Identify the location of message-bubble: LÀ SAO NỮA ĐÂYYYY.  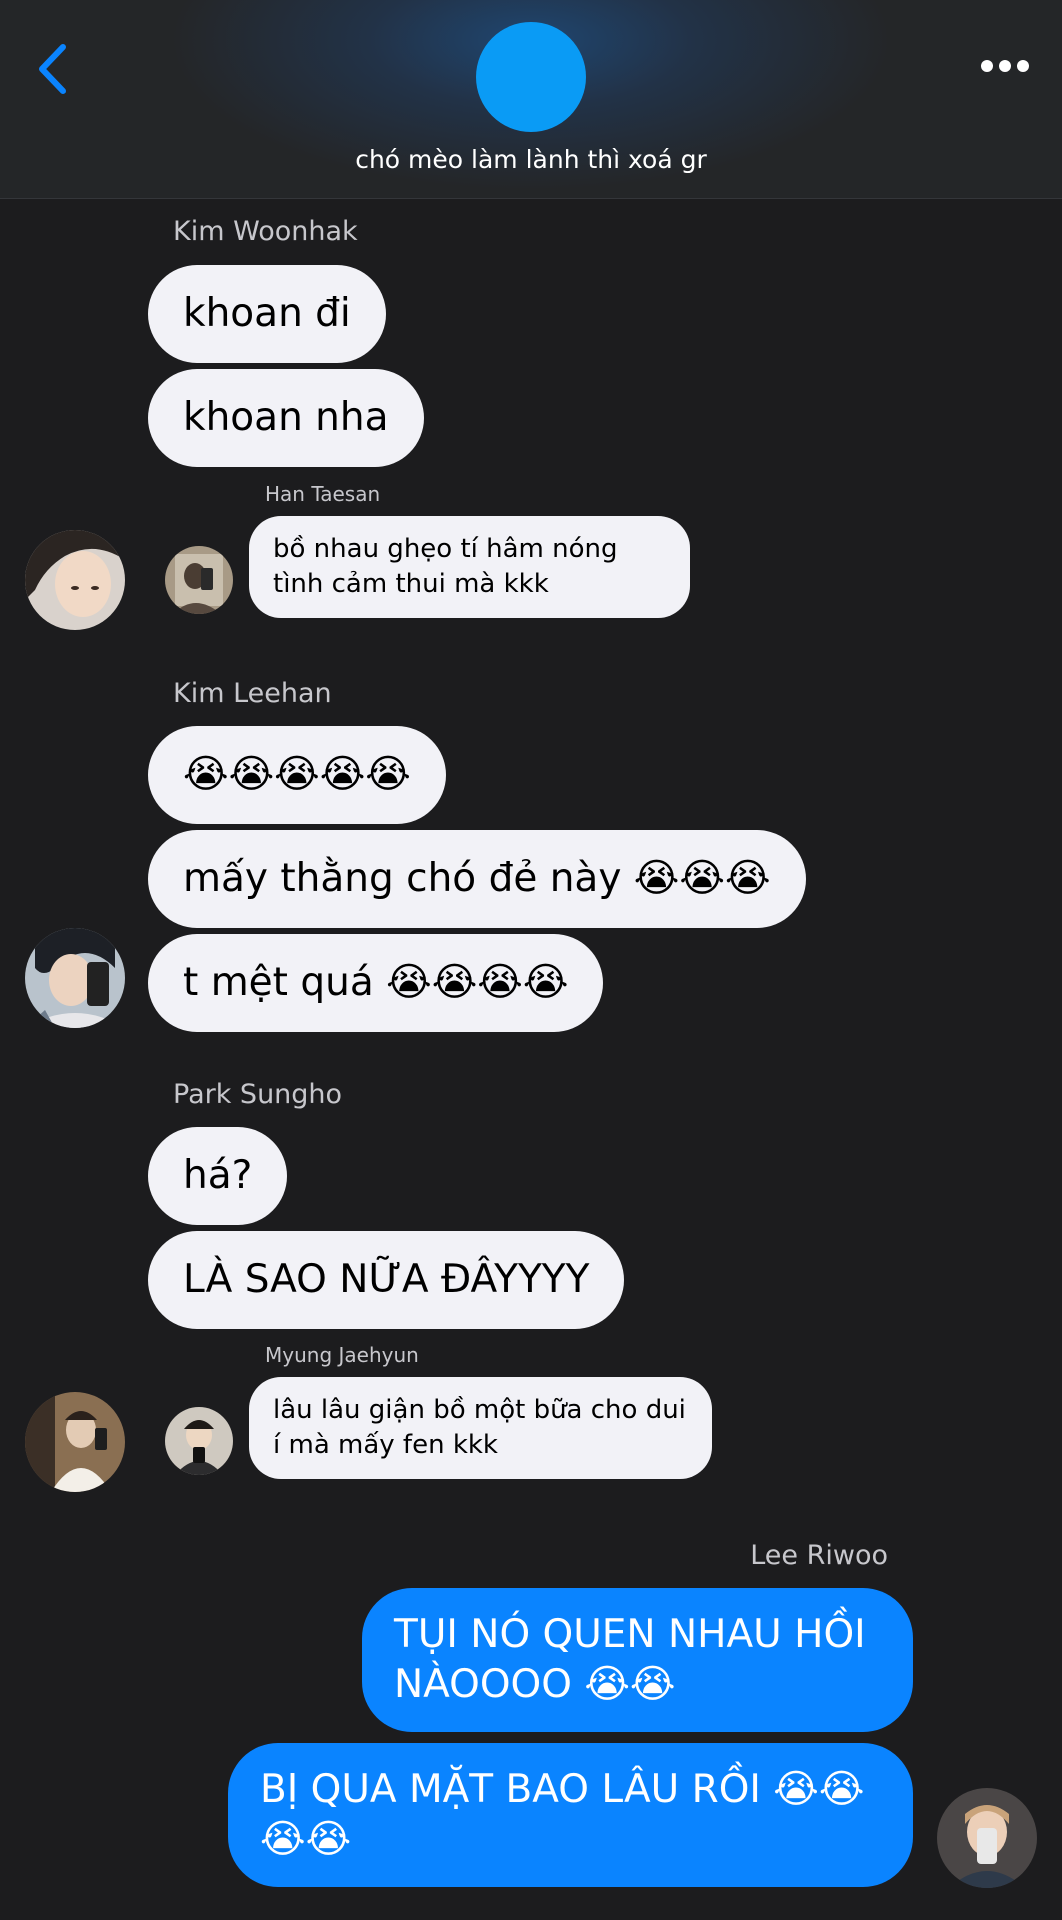
(386, 1280).